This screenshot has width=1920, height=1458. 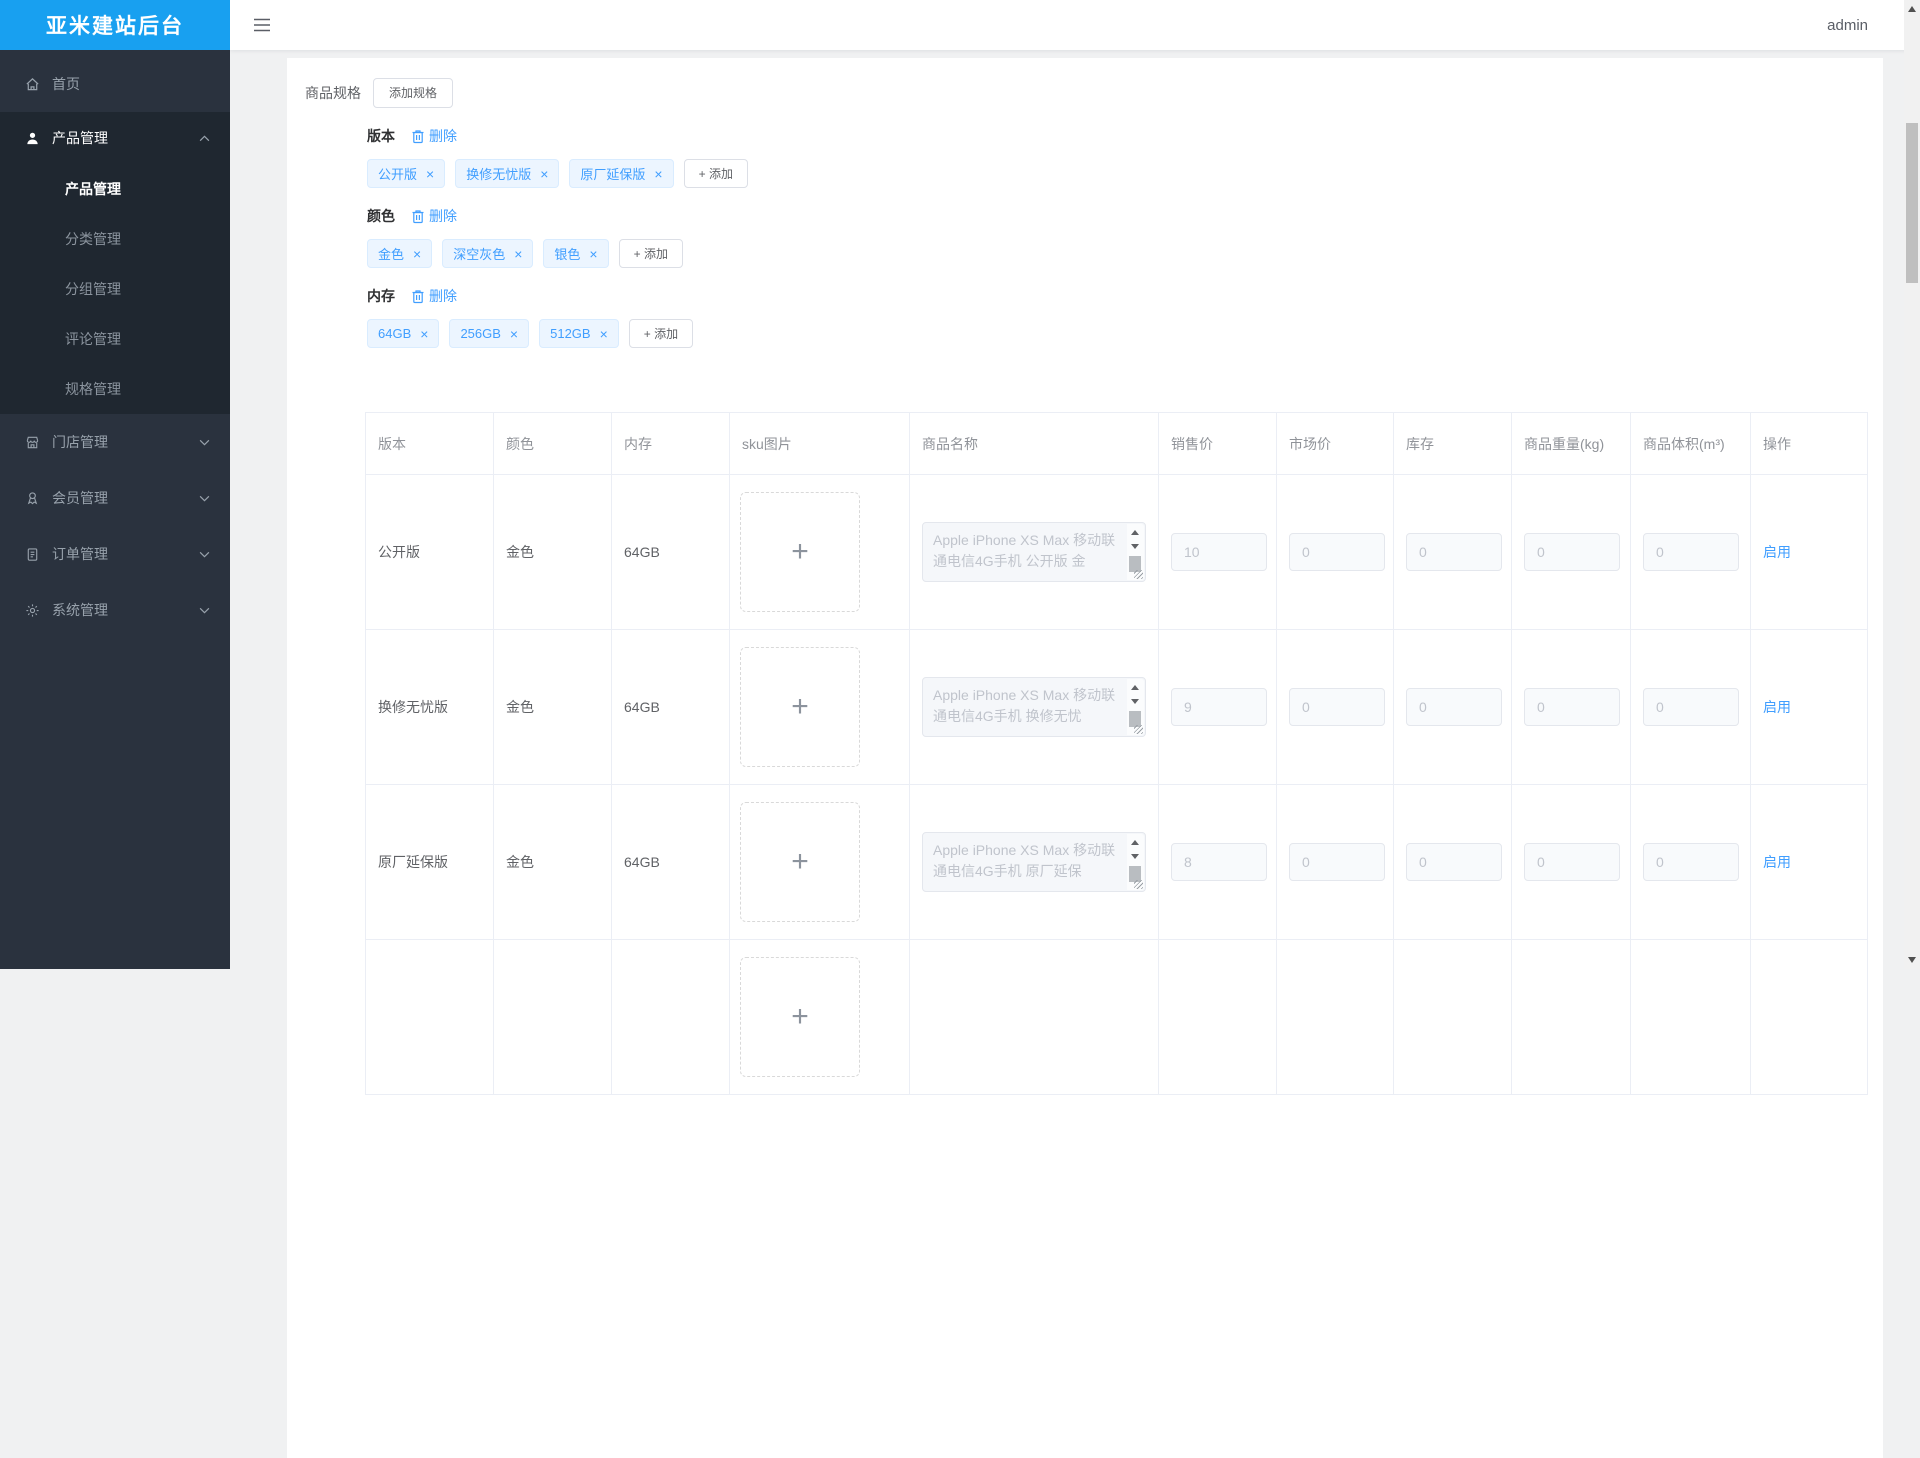 I want to click on cell-version: 换修无忧版, so click(x=430, y=707).